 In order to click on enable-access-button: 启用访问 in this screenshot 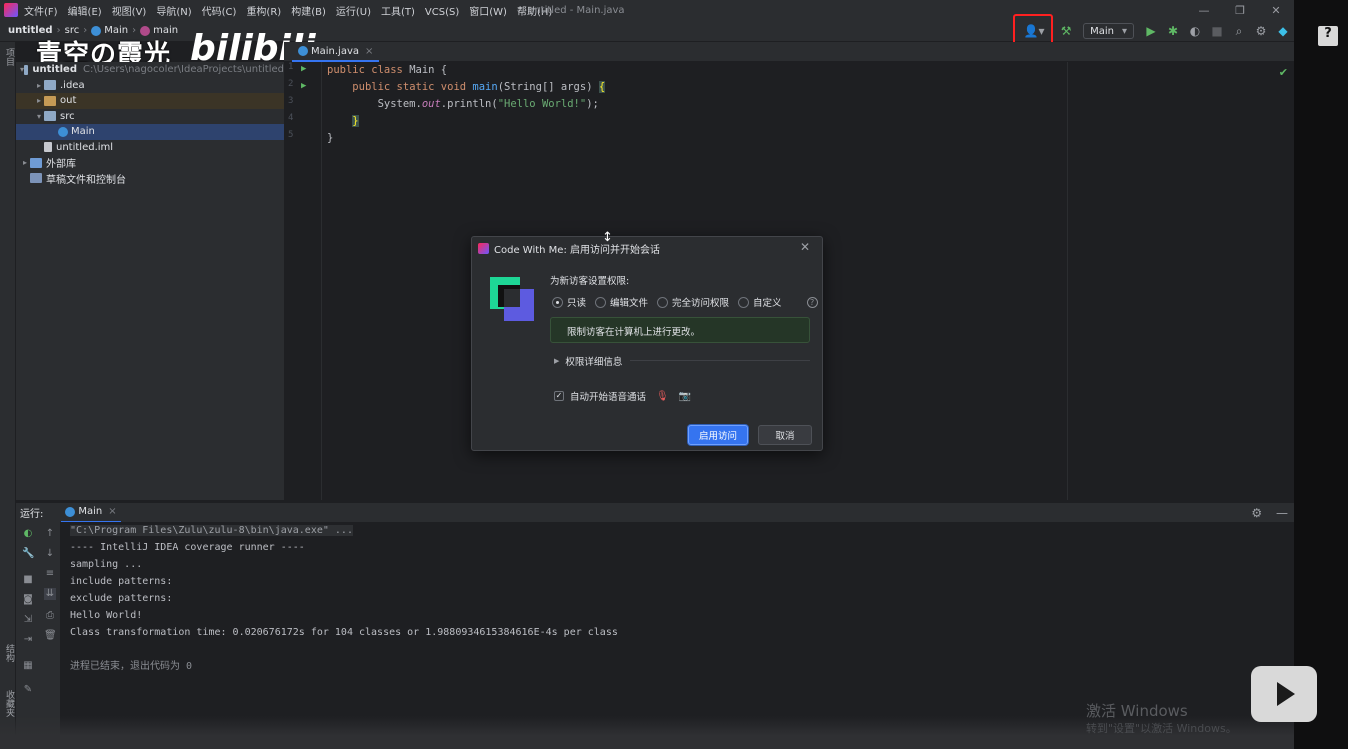, I will do `click(718, 435)`.